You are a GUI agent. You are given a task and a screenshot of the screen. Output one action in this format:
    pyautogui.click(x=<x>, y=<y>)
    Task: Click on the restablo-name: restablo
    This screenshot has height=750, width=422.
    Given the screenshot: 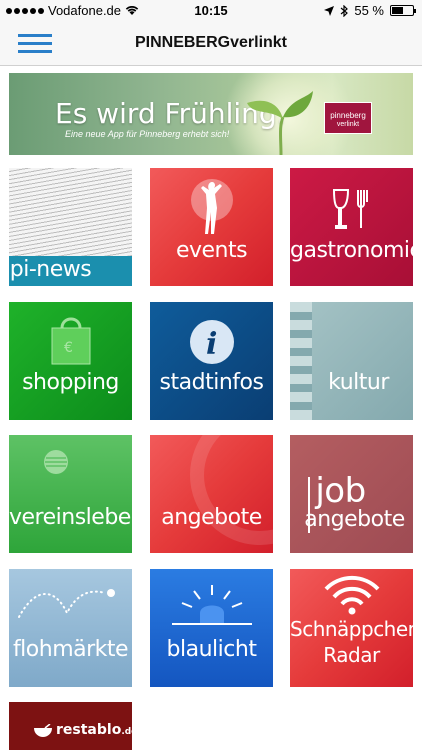 What is the action you would take?
    pyautogui.click(x=89, y=730)
    